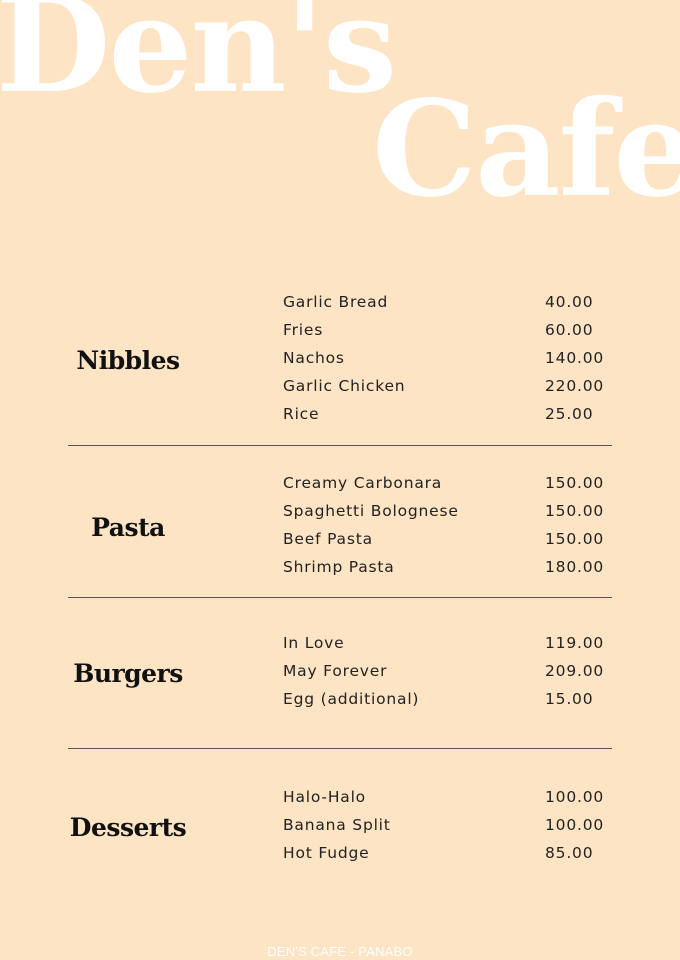 The width and height of the screenshot is (680, 960). Describe the element at coordinates (324, 797) in the screenshot. I see `menu-item-name: Halo-Halo` at that location.